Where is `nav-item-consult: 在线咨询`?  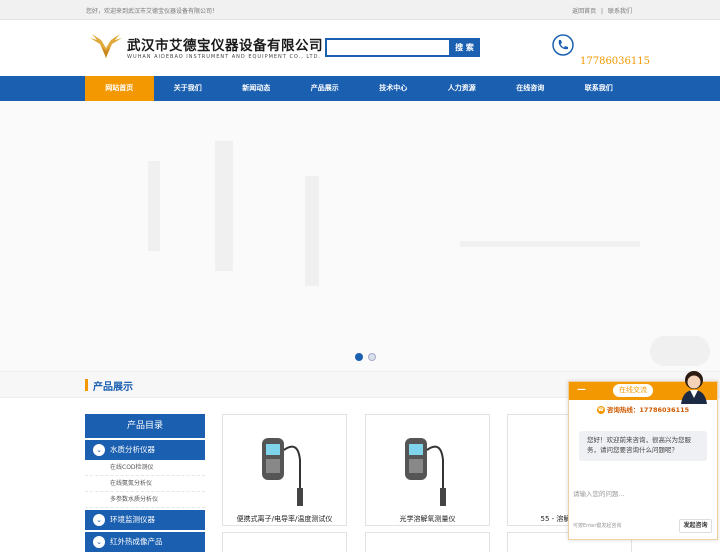
nav-item-consult: 在线咨询 is located at coordinates (530, 88).